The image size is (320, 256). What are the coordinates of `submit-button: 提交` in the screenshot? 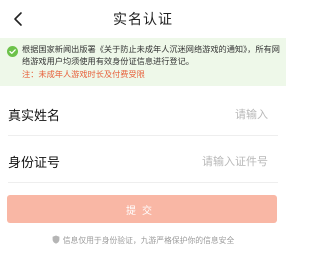 It's located at (142, 209).